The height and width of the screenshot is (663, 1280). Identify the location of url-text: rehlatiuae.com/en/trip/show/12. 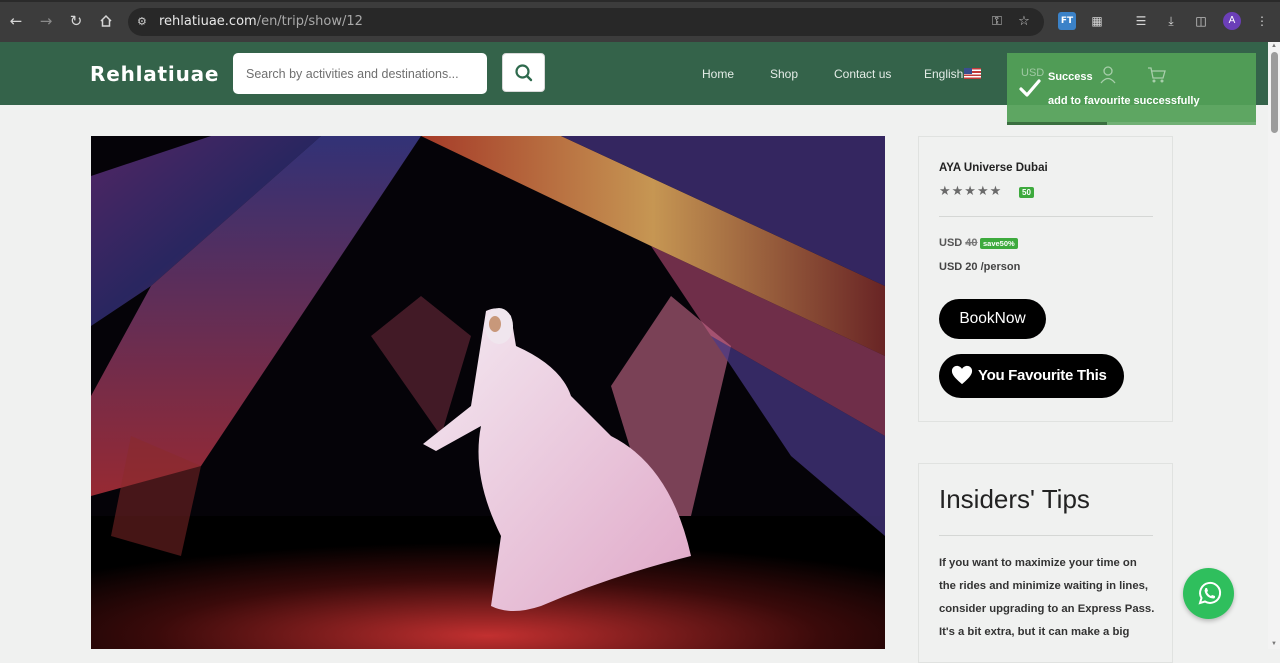
(261, 22).